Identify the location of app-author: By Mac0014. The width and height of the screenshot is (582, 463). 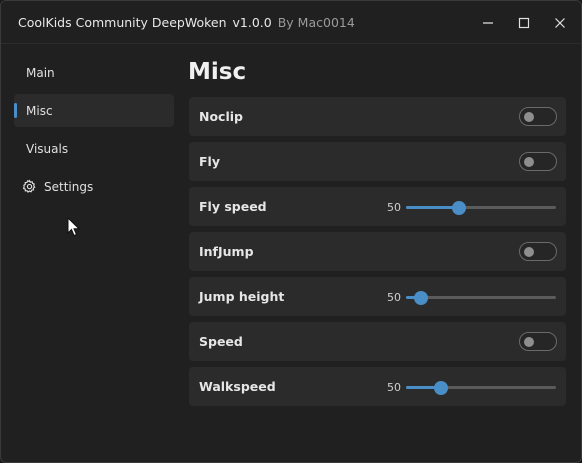
(316, 22).